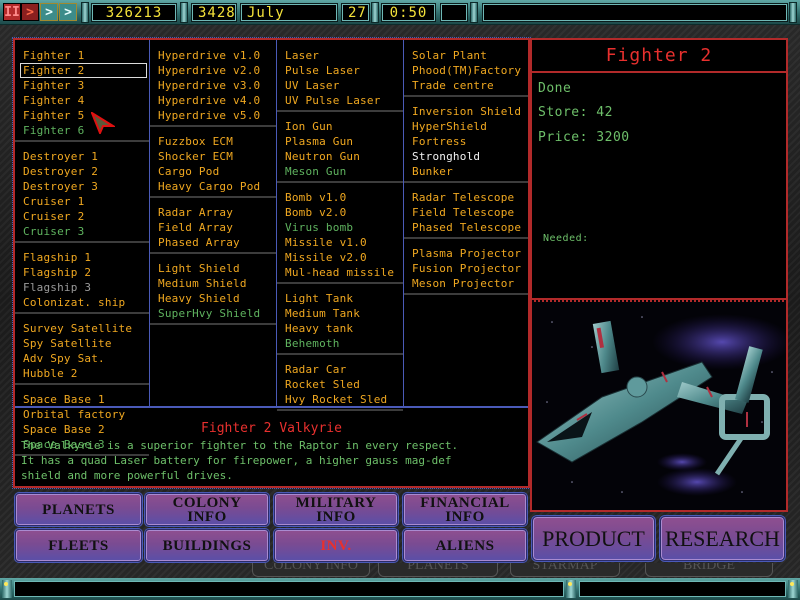  I want to click on financial-info-button: FINANCIAL INFO, so click(465, 509).